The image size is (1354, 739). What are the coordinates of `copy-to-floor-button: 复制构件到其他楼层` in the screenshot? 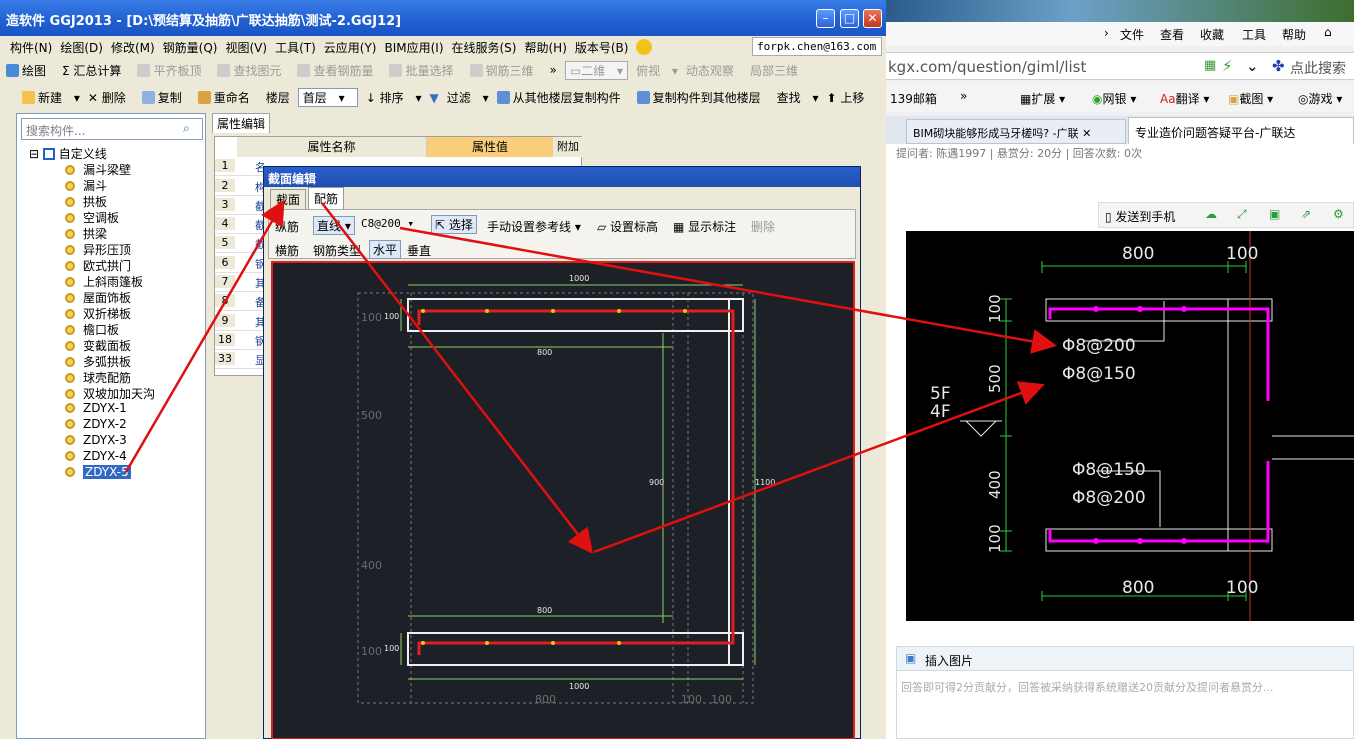 It's located at (702, 97).